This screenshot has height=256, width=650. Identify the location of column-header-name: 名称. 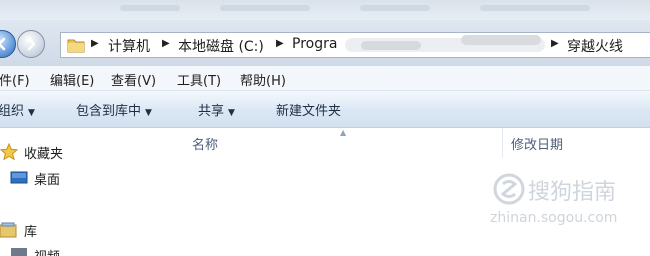
(205, 143).